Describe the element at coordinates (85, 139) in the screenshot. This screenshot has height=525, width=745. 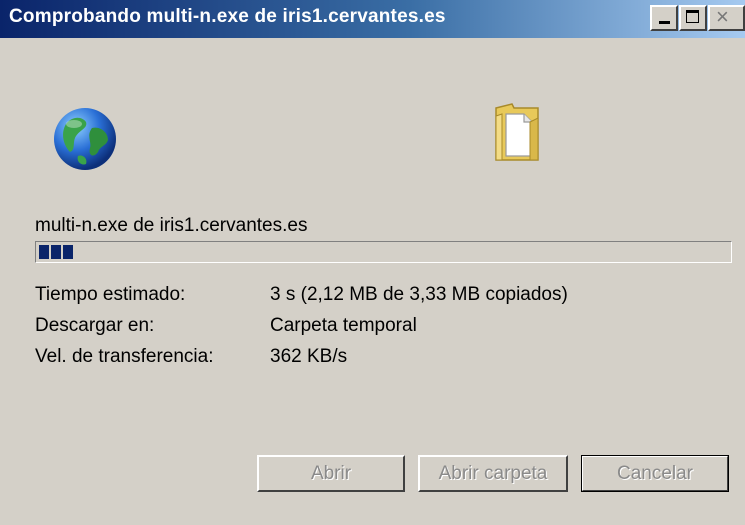
I see `globe-icon` at that location.